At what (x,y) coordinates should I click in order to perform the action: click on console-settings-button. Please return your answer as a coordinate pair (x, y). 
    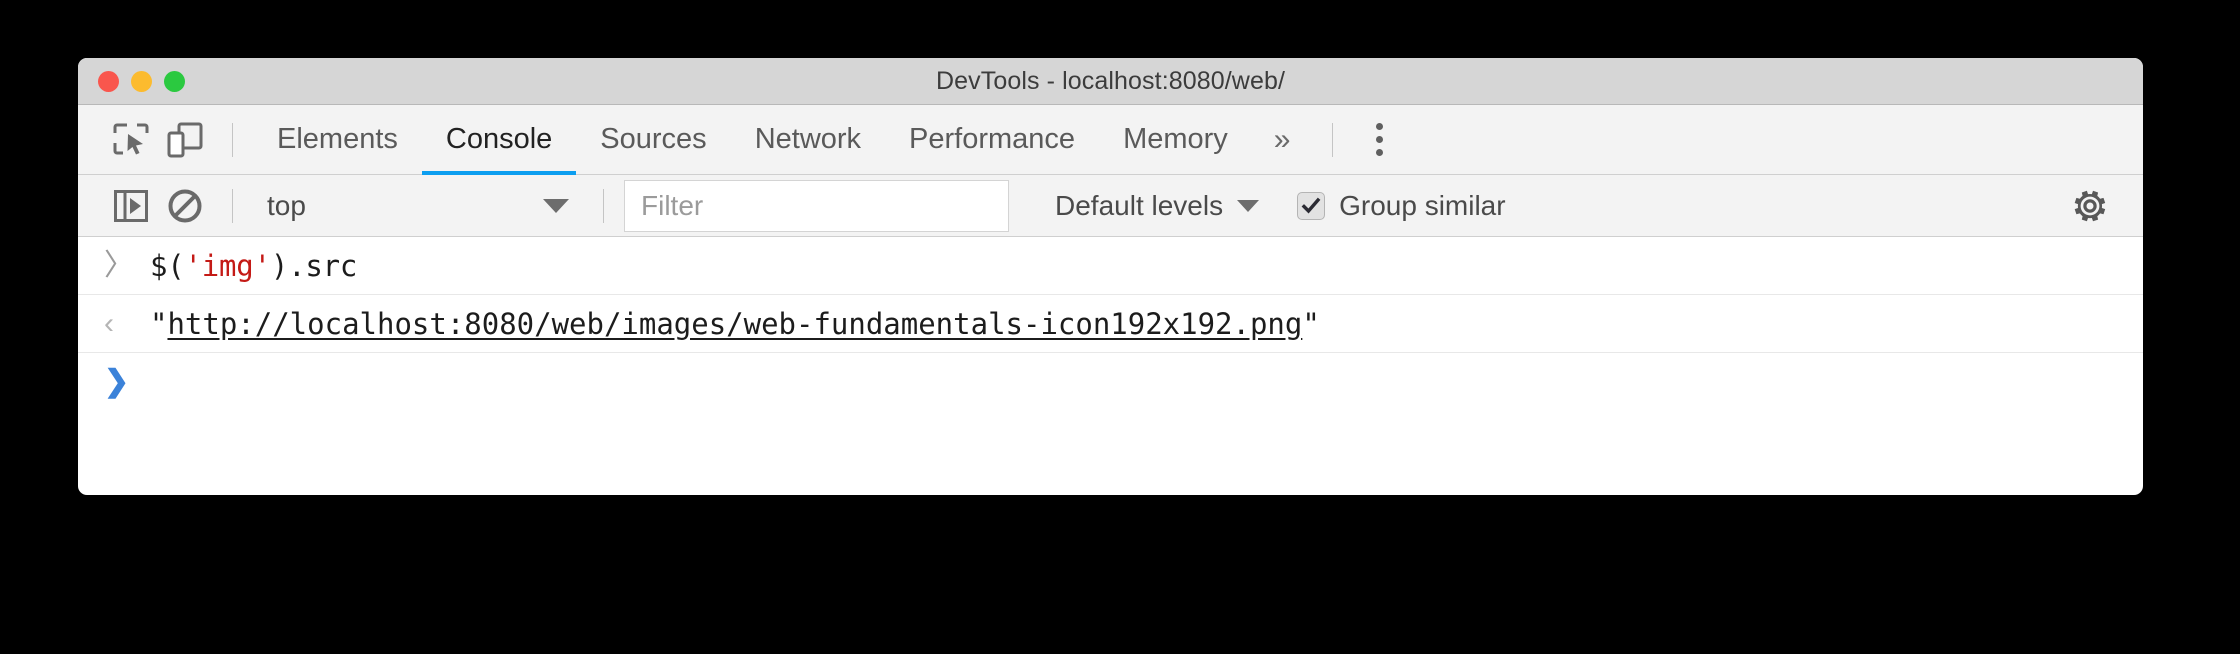
    Looking at the image, I should click on (2090, 206).